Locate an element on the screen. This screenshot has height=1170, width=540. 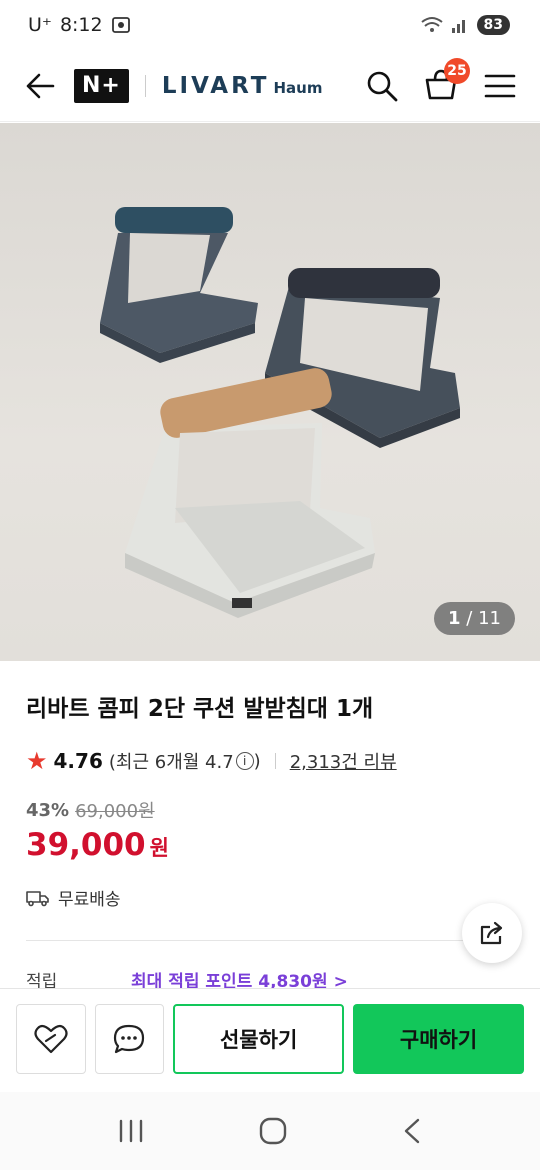
rating-separator is located at coordinates (275, 761).